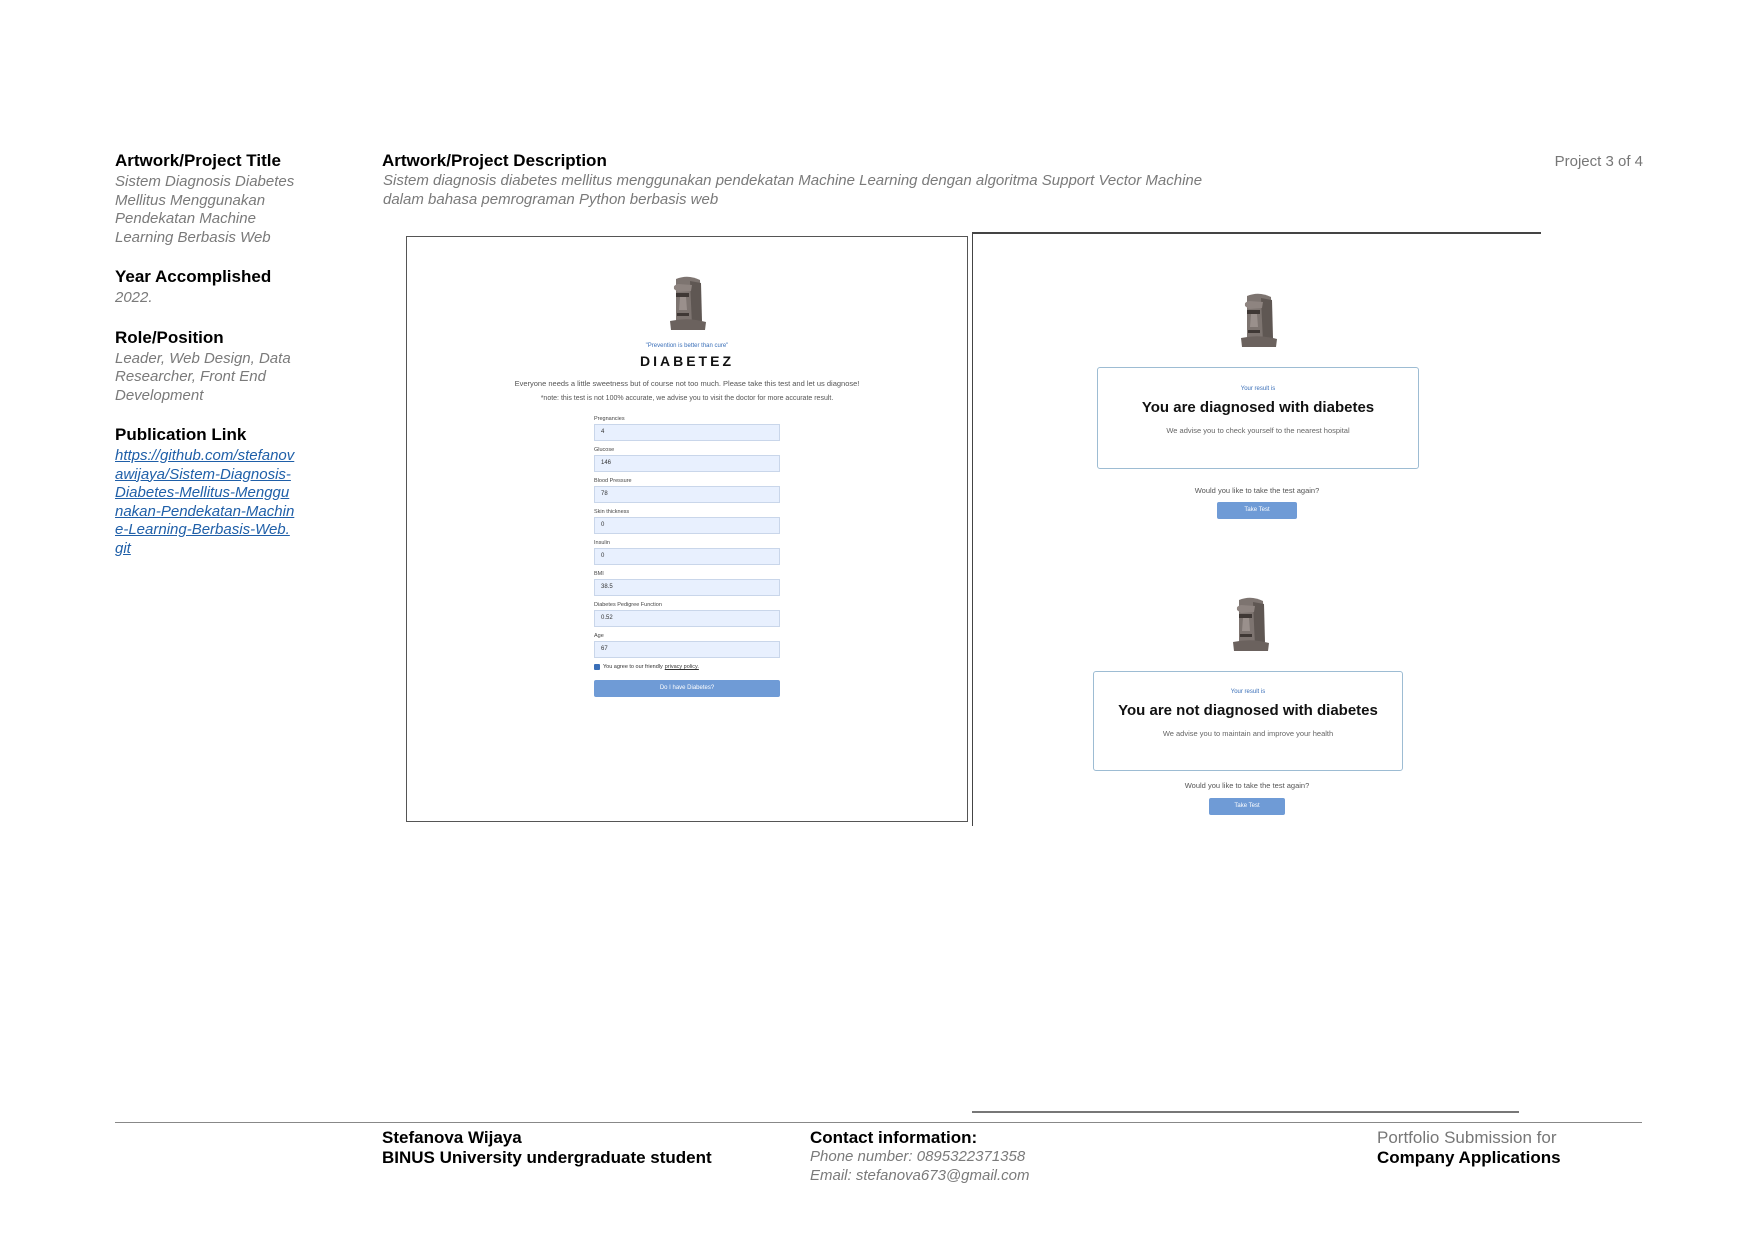 This screenshot has width=1755, height=1241. Describe the element at coordinates (181, 434) in the screenshot. I see `publication-label: Publication Link` at that location.